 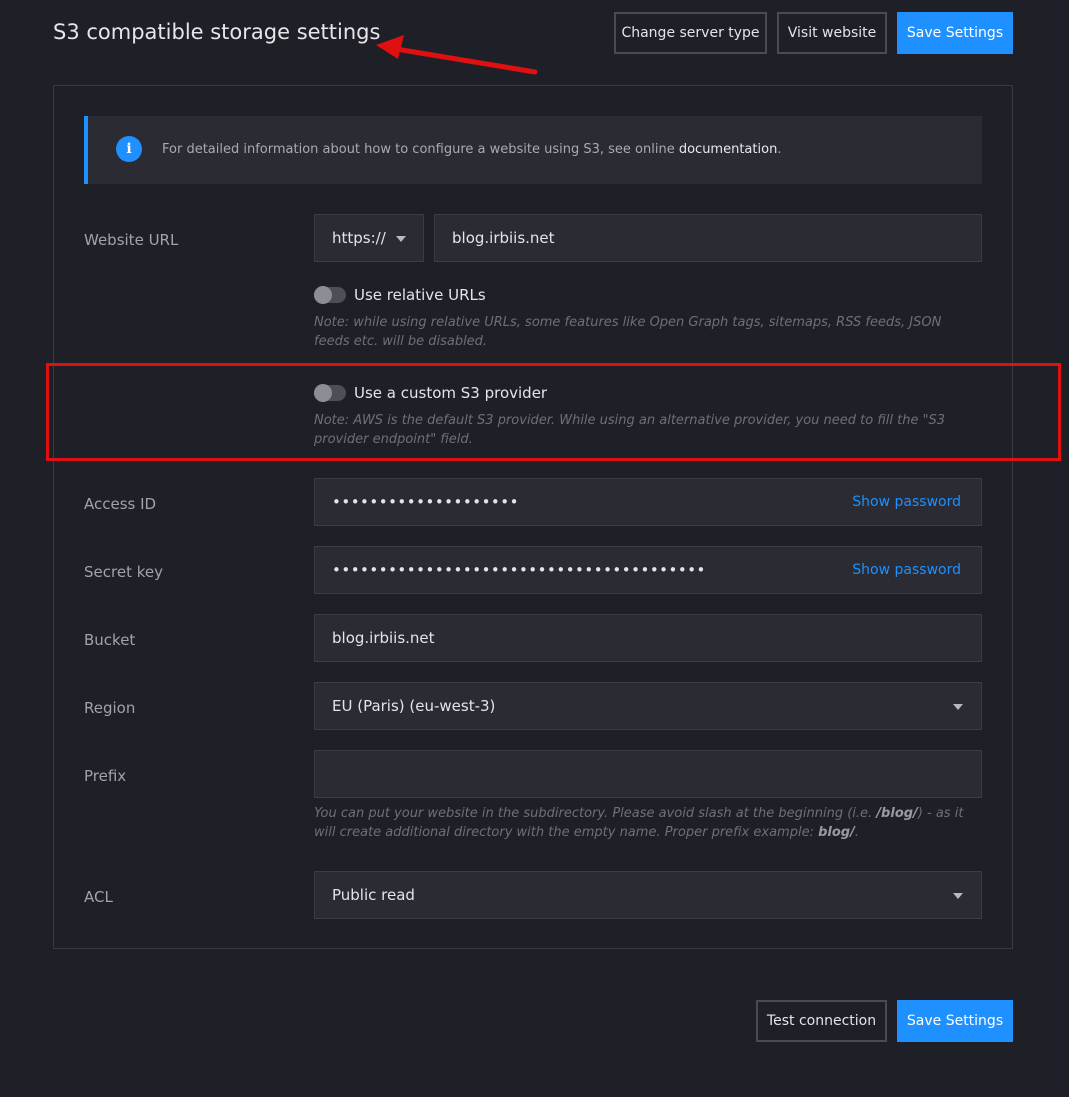 What do you see at coordinates (906, 502) in the screenshot?
I see `show-access-id-link: Show password` at bounding box center [906, 502].